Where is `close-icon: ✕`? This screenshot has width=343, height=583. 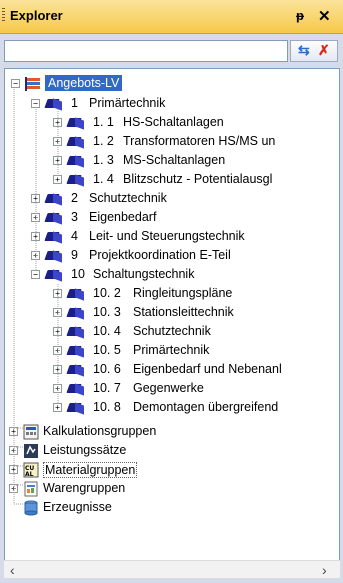
close-icon: ✕ is located at coordinates (324, 16).